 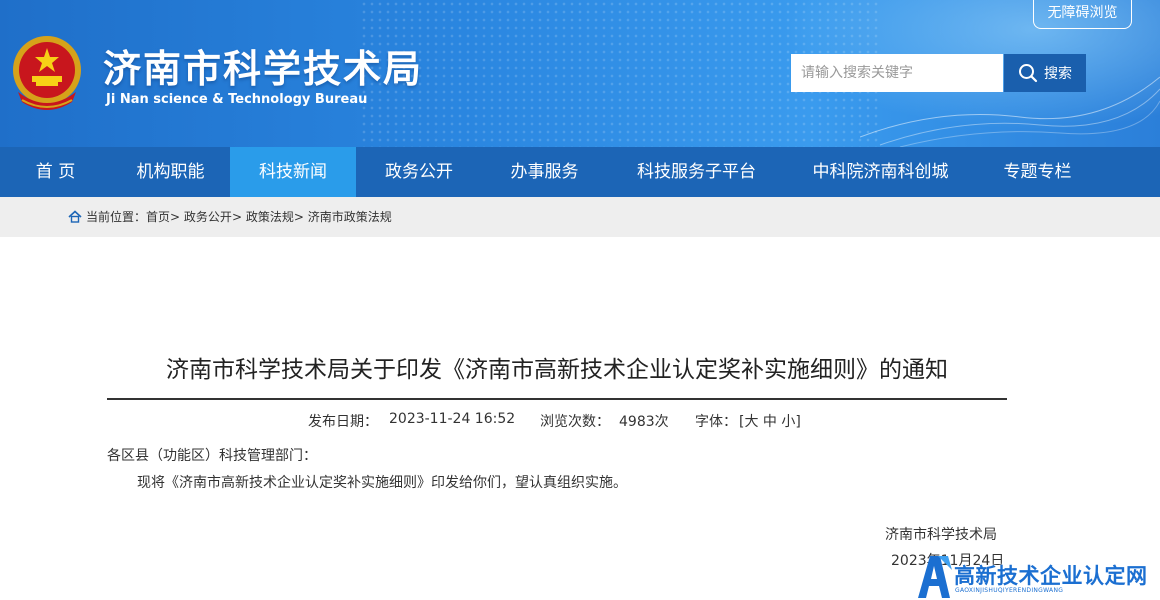 What do you see at coordinates (557, 399) in the screenshot?
I see `title-divider` at bounding box center [557, 399].